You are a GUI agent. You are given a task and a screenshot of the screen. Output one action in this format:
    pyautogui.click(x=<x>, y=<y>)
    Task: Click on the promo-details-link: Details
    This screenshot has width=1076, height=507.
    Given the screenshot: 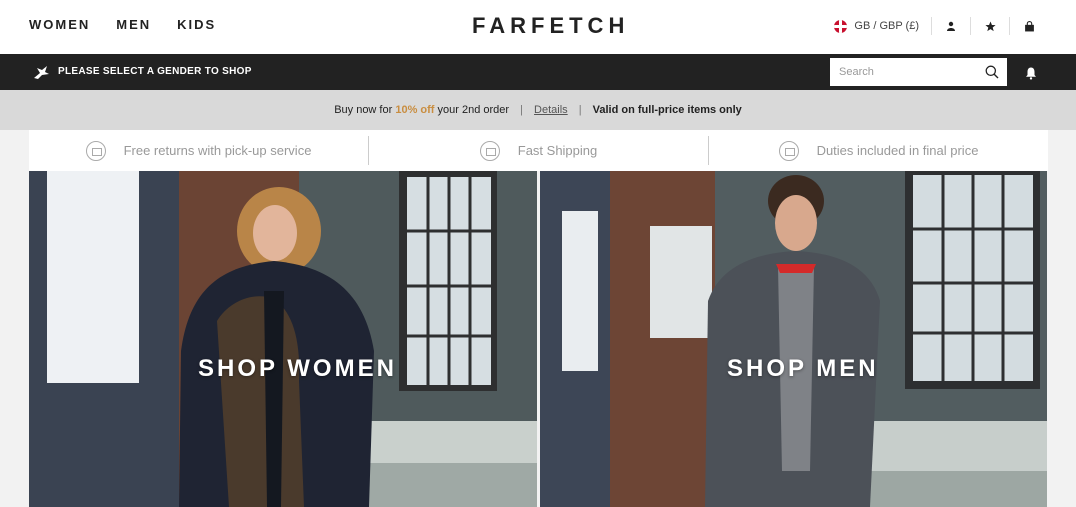 What is the action you would take?
    pyautogui.click(x=551, y=110)
    